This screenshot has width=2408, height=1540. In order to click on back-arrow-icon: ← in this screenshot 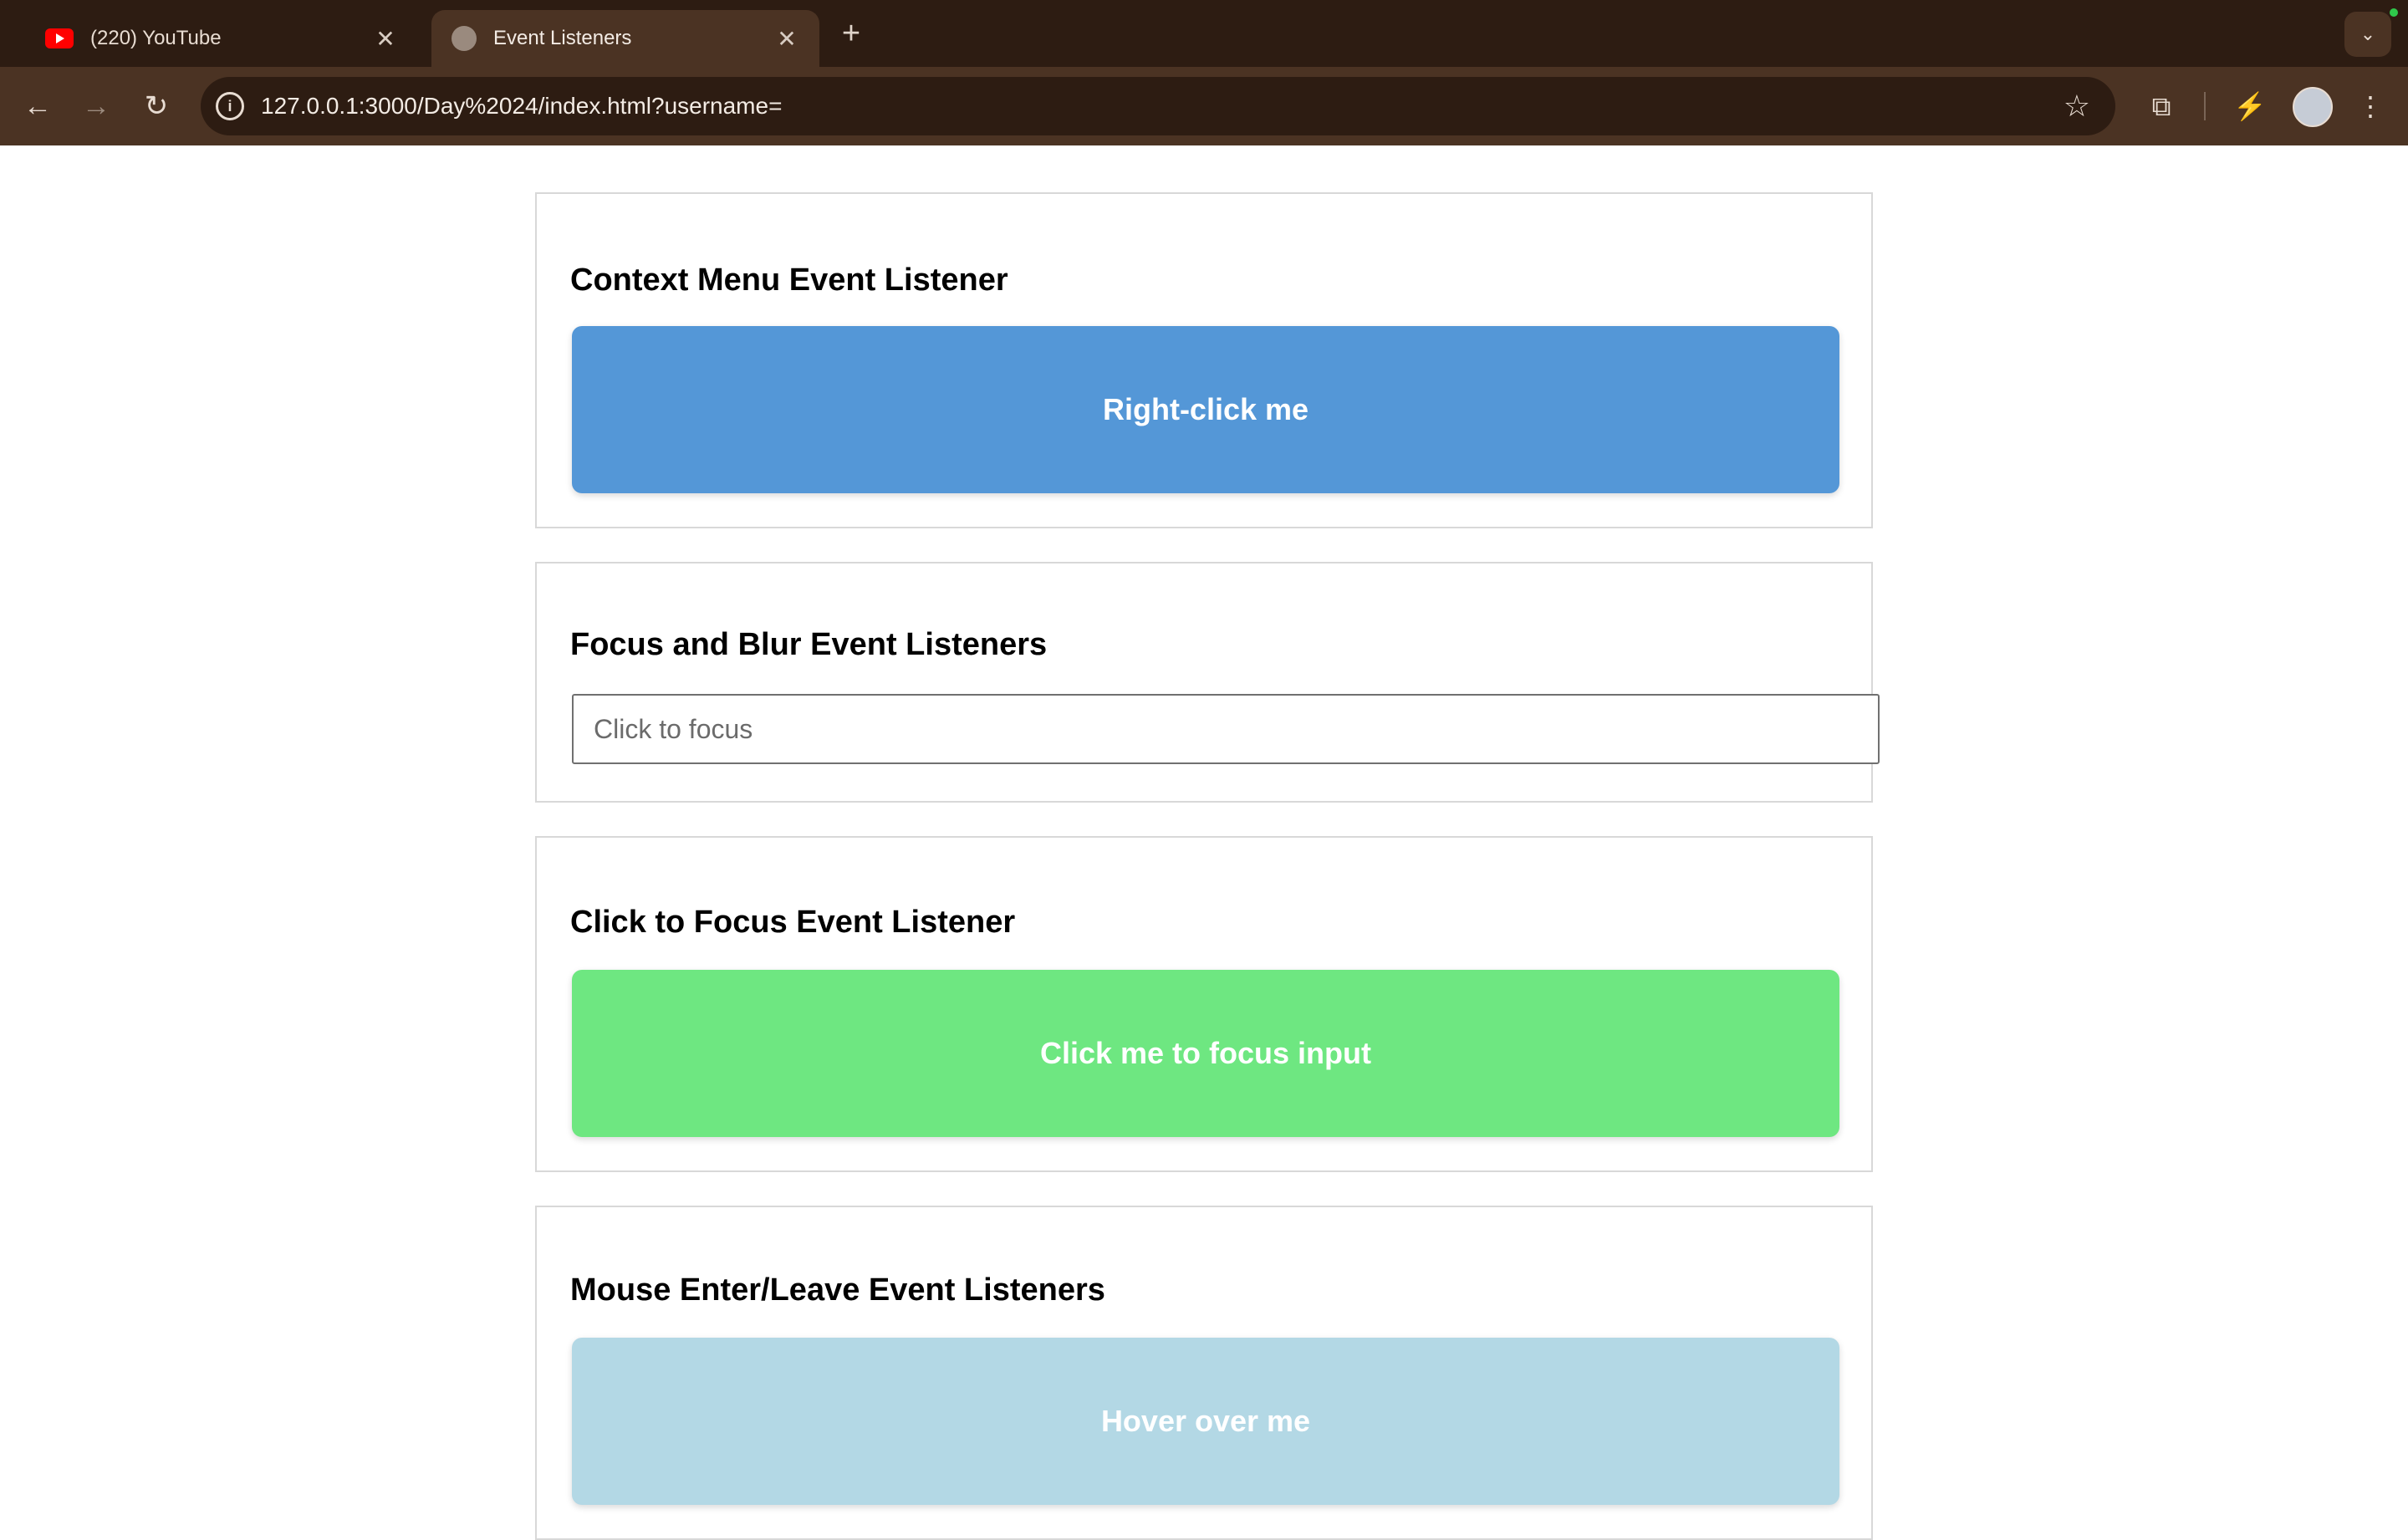, I will do `click(38, 106)`.